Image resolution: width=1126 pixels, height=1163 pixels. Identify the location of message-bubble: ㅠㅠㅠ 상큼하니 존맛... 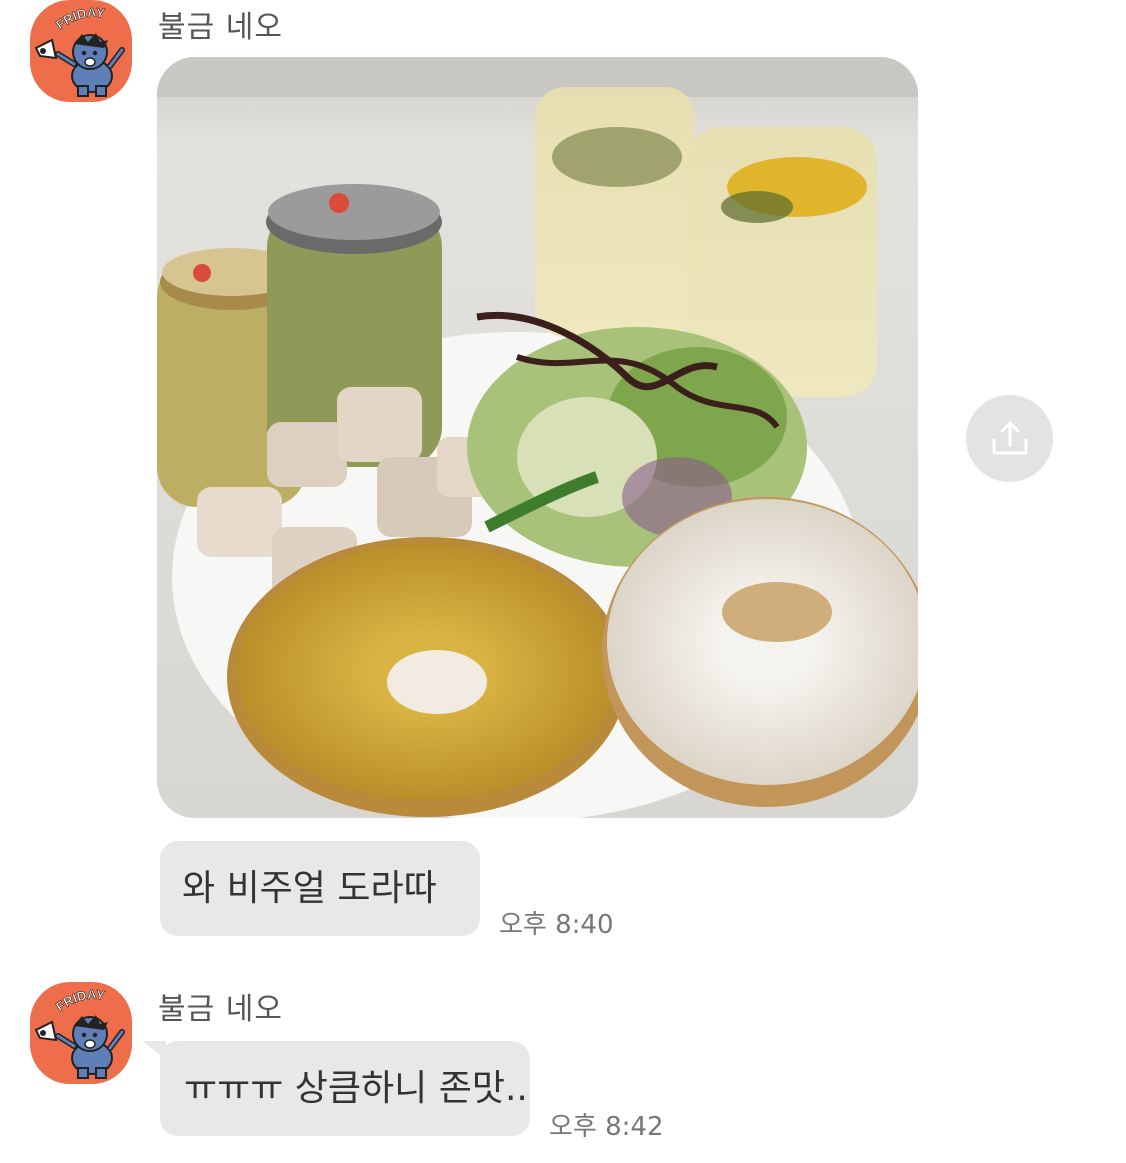
(345, 1088).